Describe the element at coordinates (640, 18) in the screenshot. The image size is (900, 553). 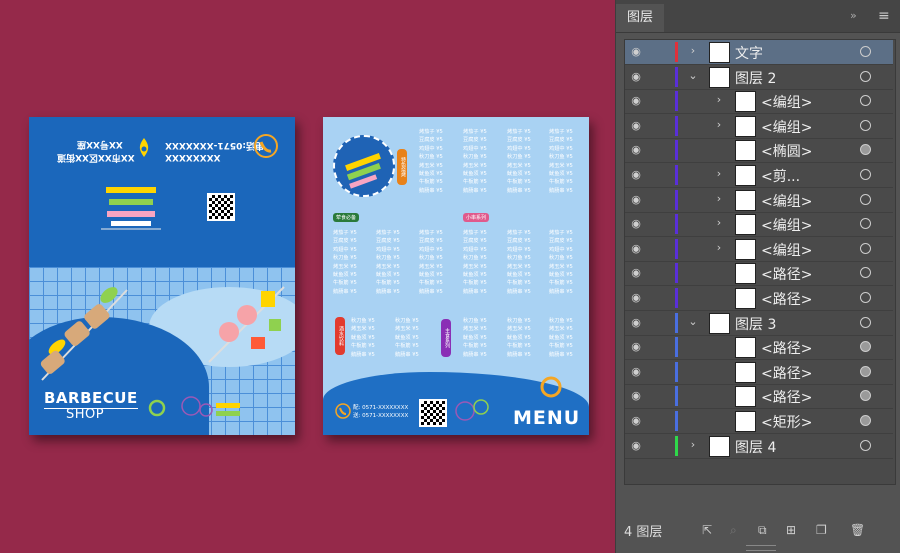
I see `layers-tab: 图层` at that location.